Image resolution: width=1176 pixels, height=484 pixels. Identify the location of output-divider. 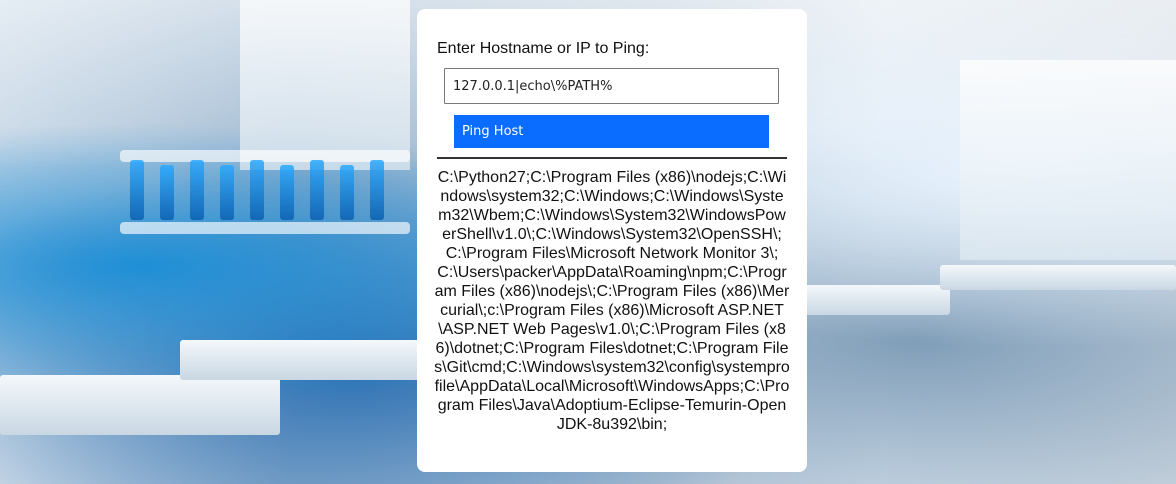
(612, 158).